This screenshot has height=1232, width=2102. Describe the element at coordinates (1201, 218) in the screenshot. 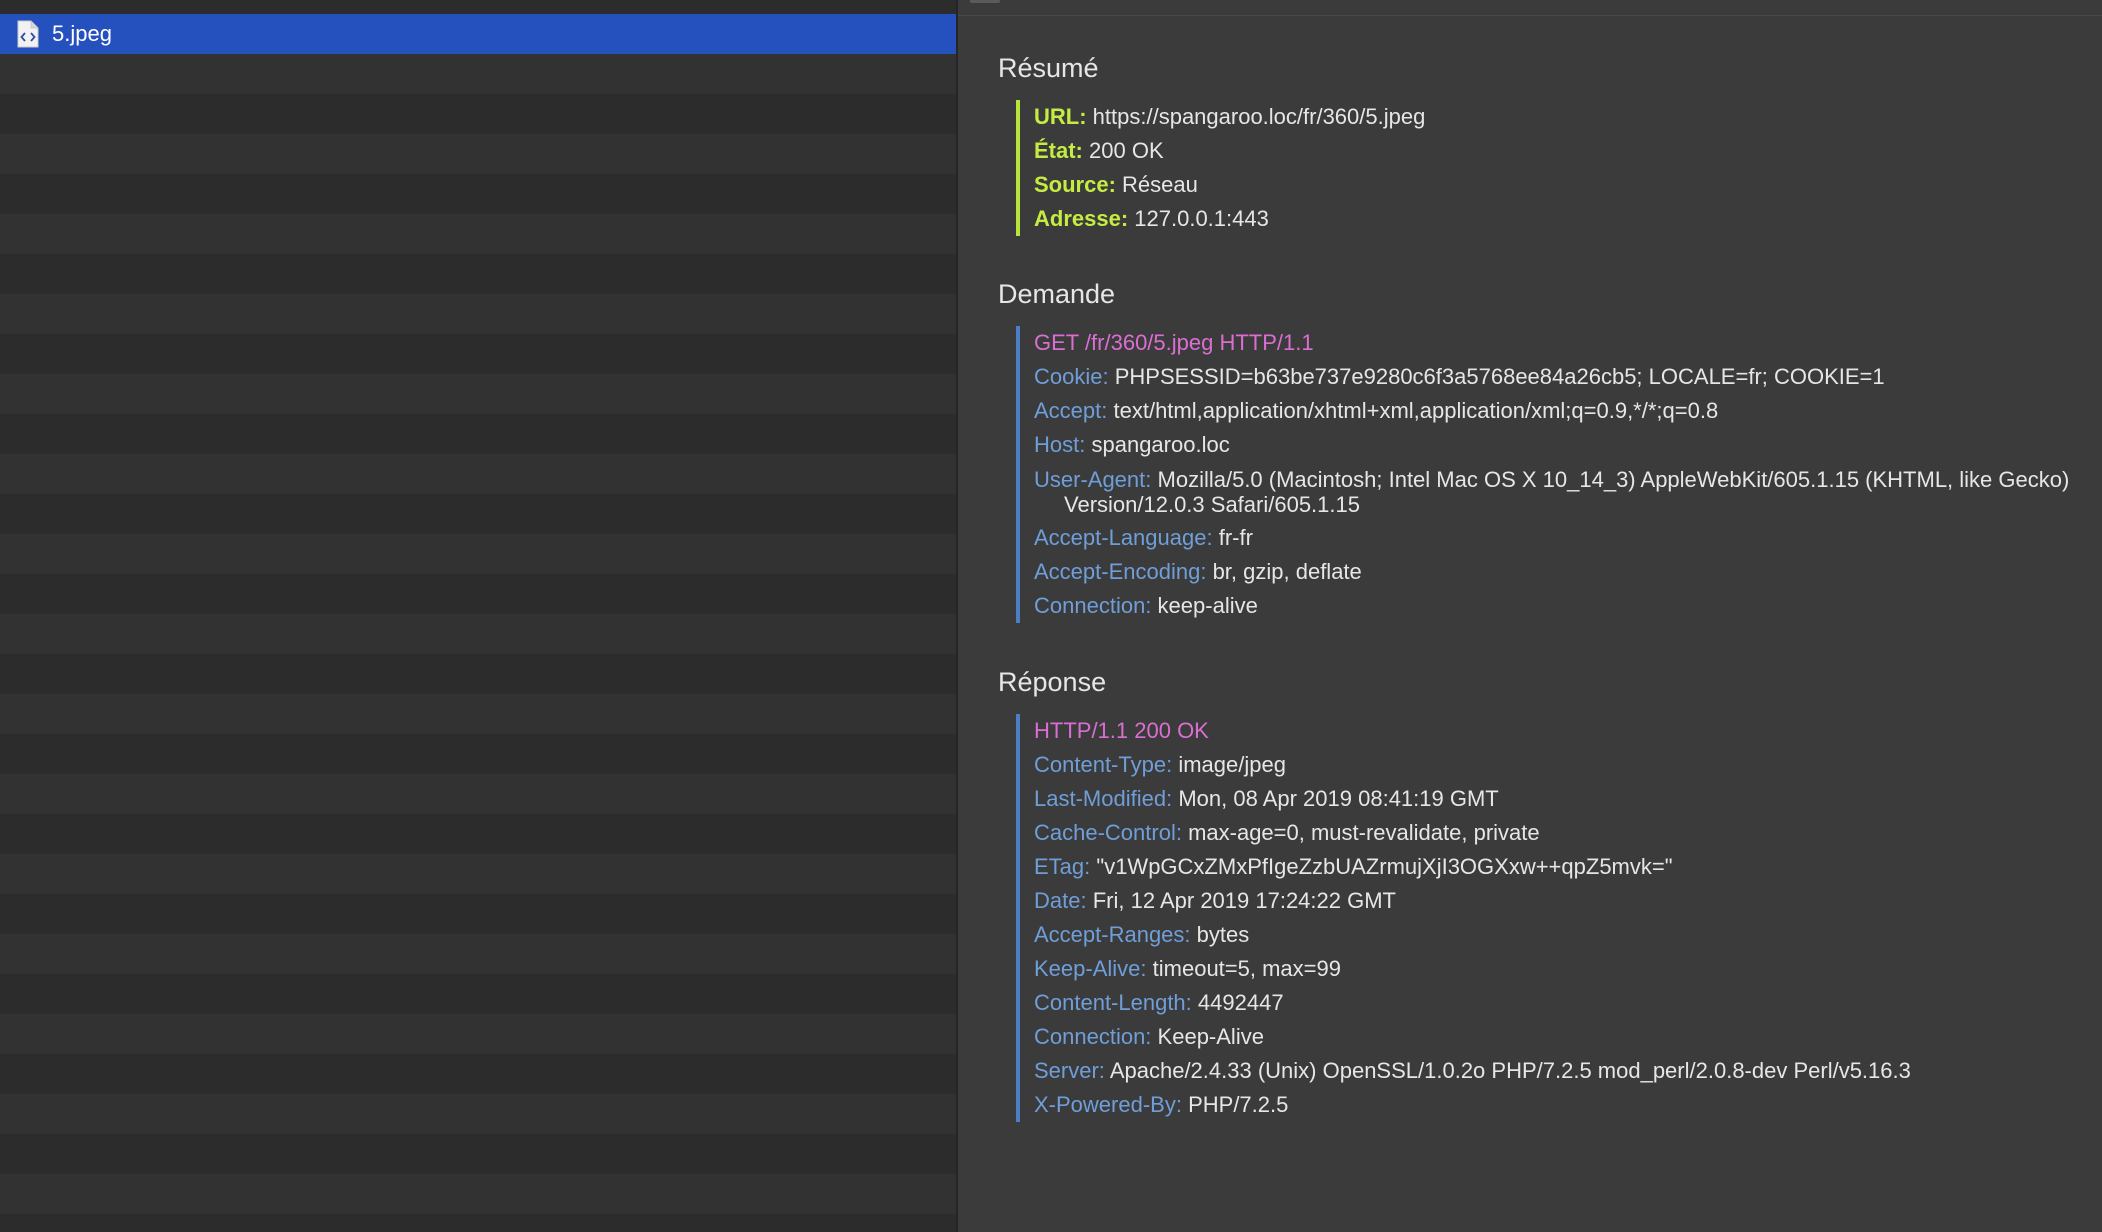

I see `summary-value: 127.0.0.1:443` at that location.